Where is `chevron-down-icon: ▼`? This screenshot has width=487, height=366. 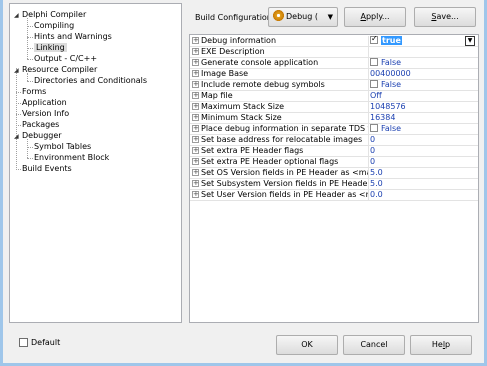 chevron-down-icon: ▼ is located at coordinates (330, 17).